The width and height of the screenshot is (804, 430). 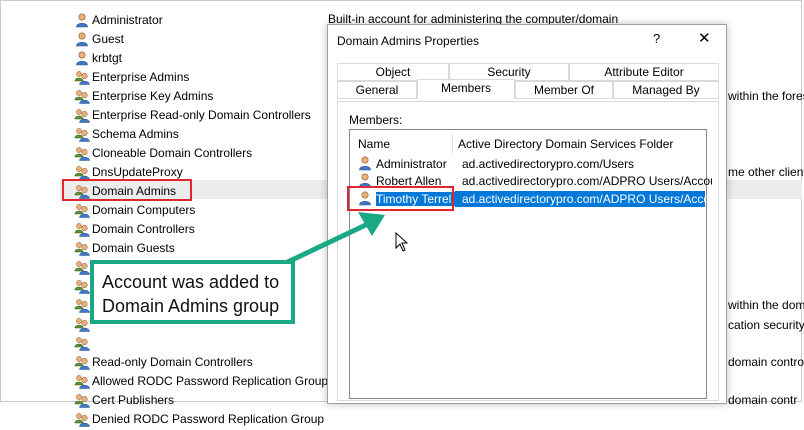 I want to click on tab-members: Members, so click(x=466, y=89).